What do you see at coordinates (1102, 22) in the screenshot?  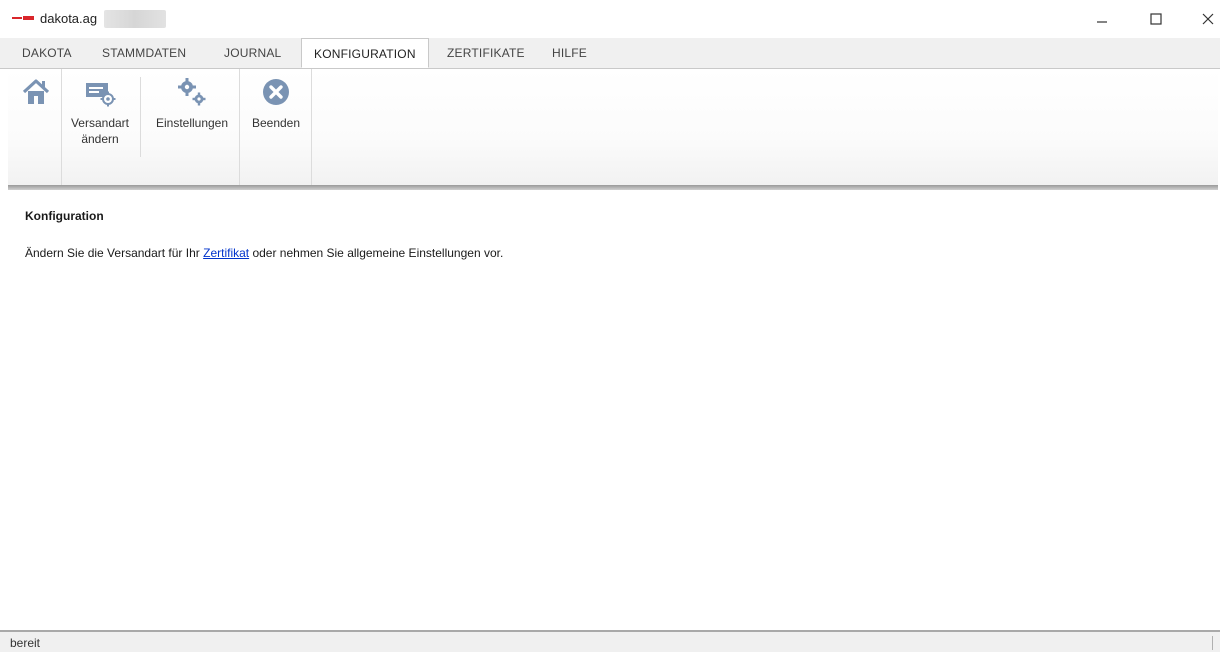 I see `minimize-icon` at bounding box center [1102, 22].